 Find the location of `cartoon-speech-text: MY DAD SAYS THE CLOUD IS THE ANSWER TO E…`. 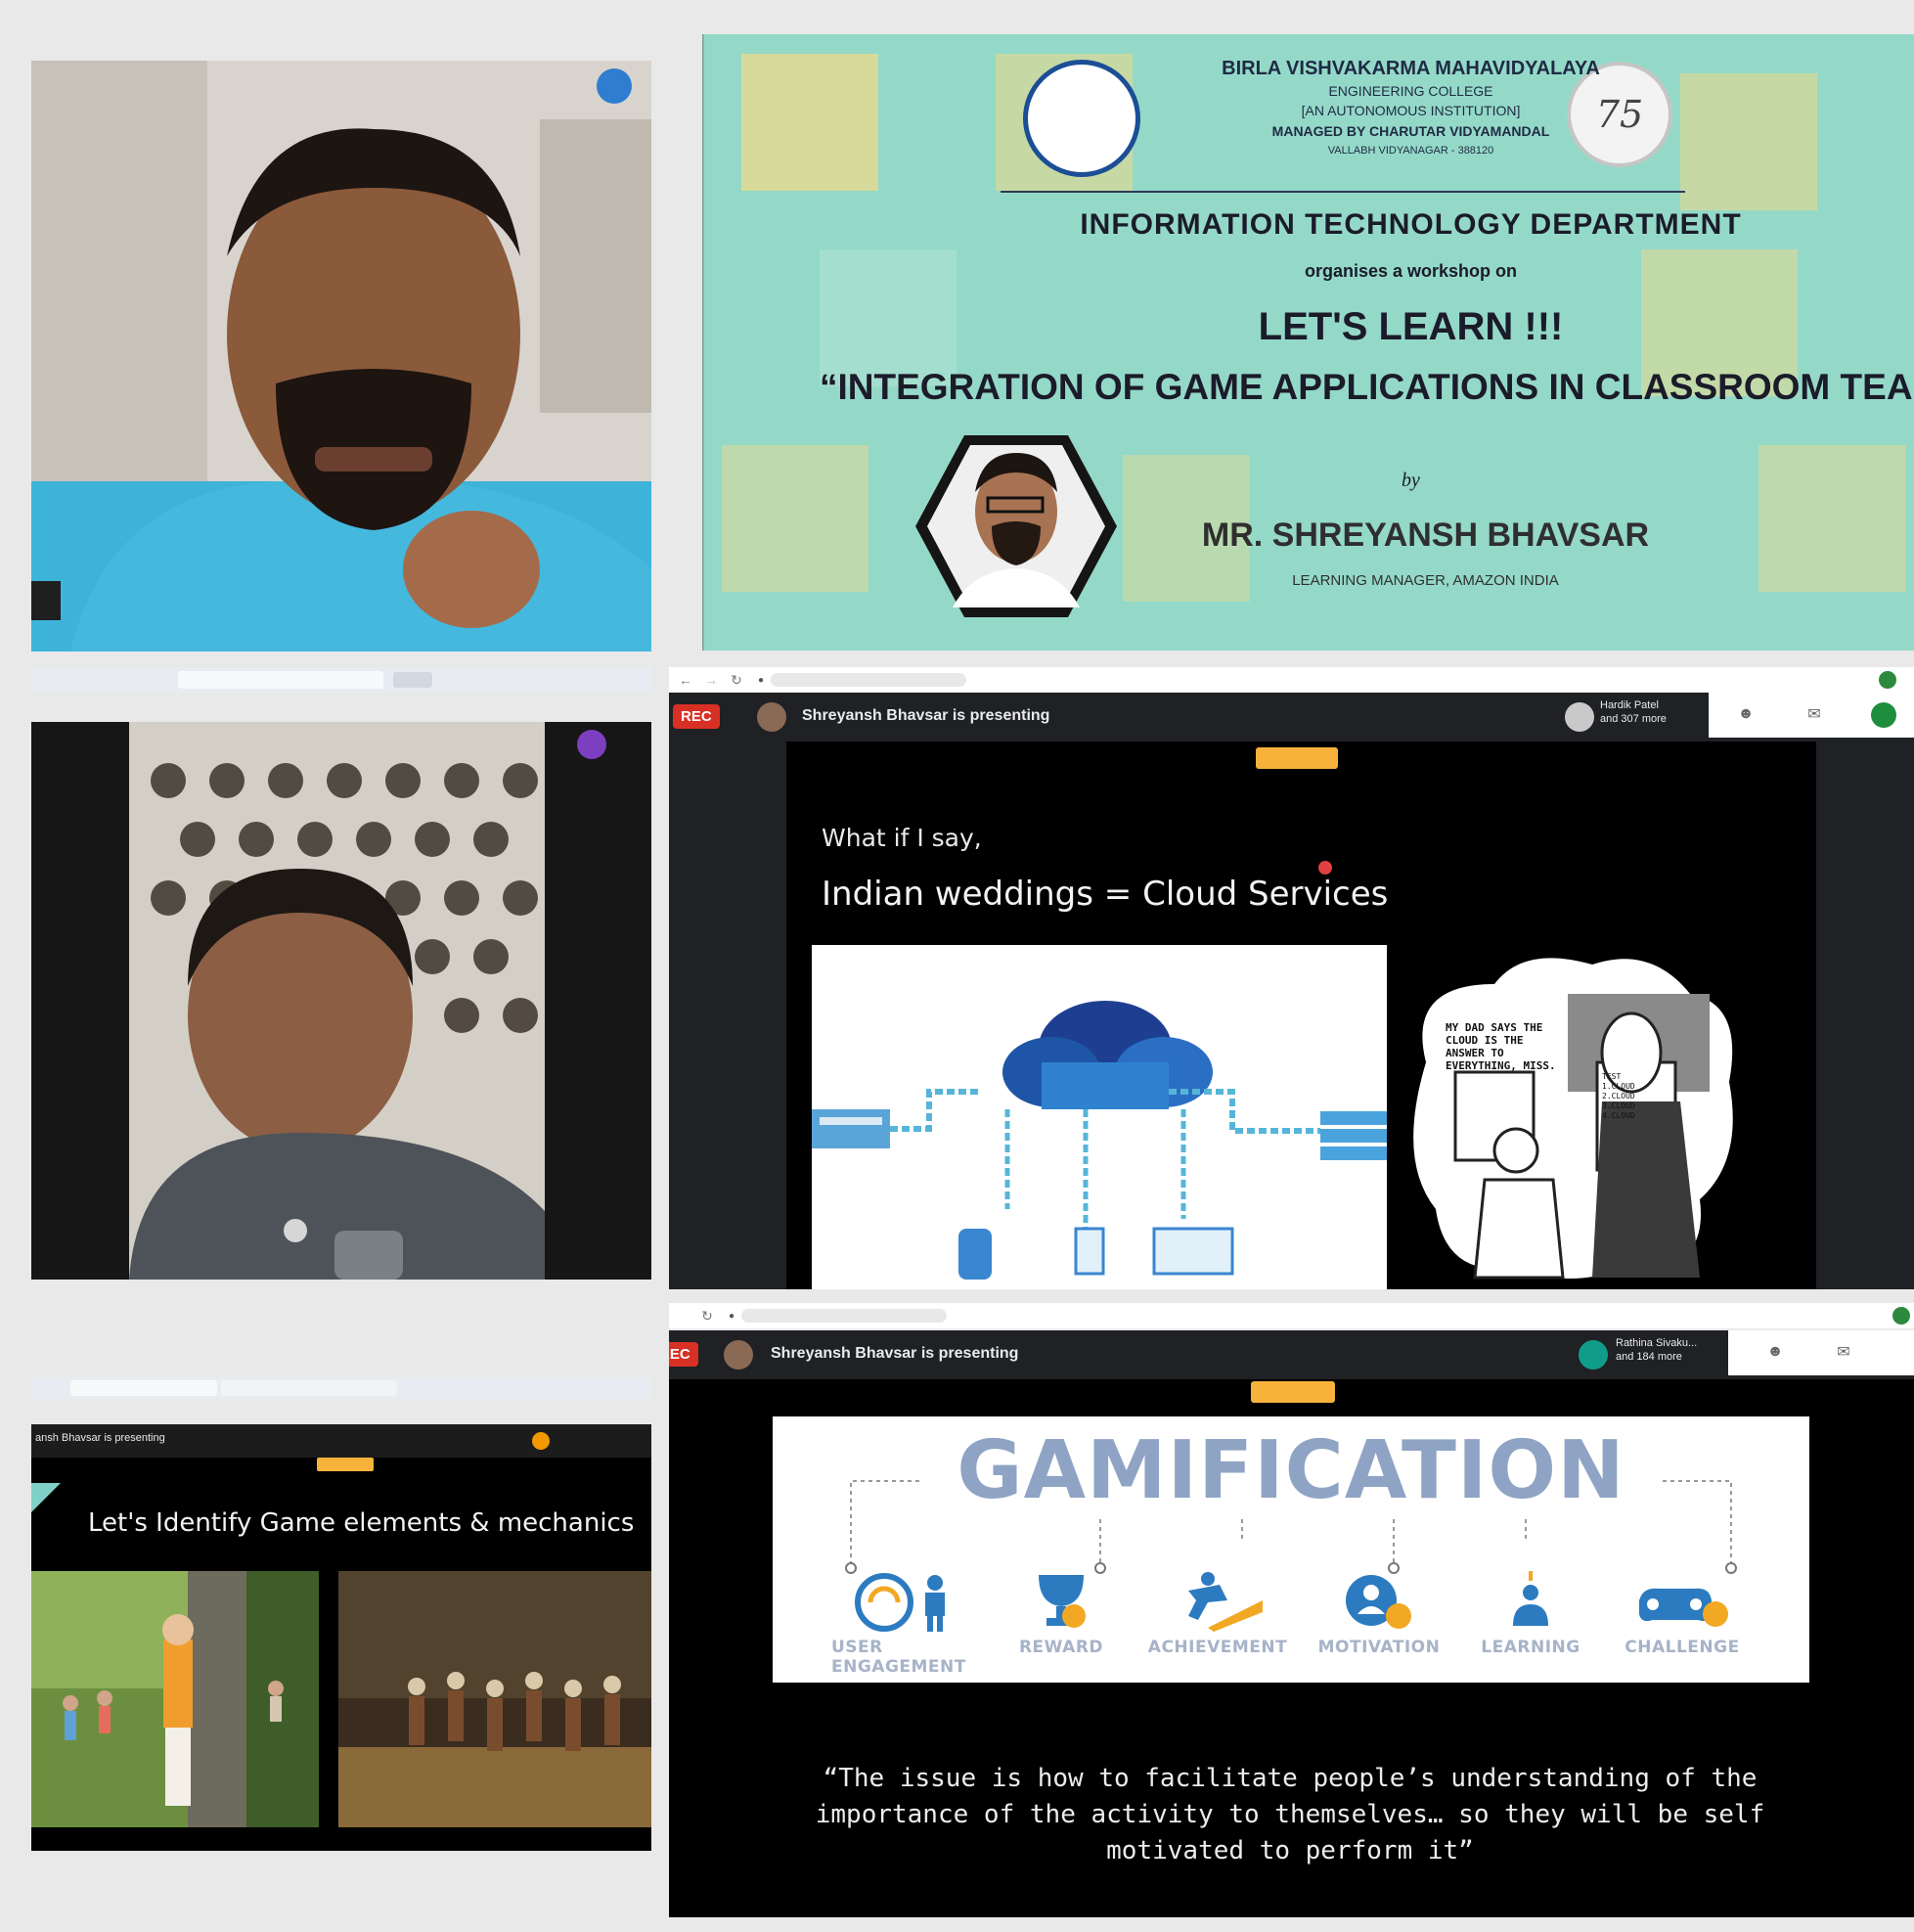

cartoon-speech-text: MY DAD SAYS THE CLOUD IS THE ANSWER TO E… is located at coordinates (1501, 1046).